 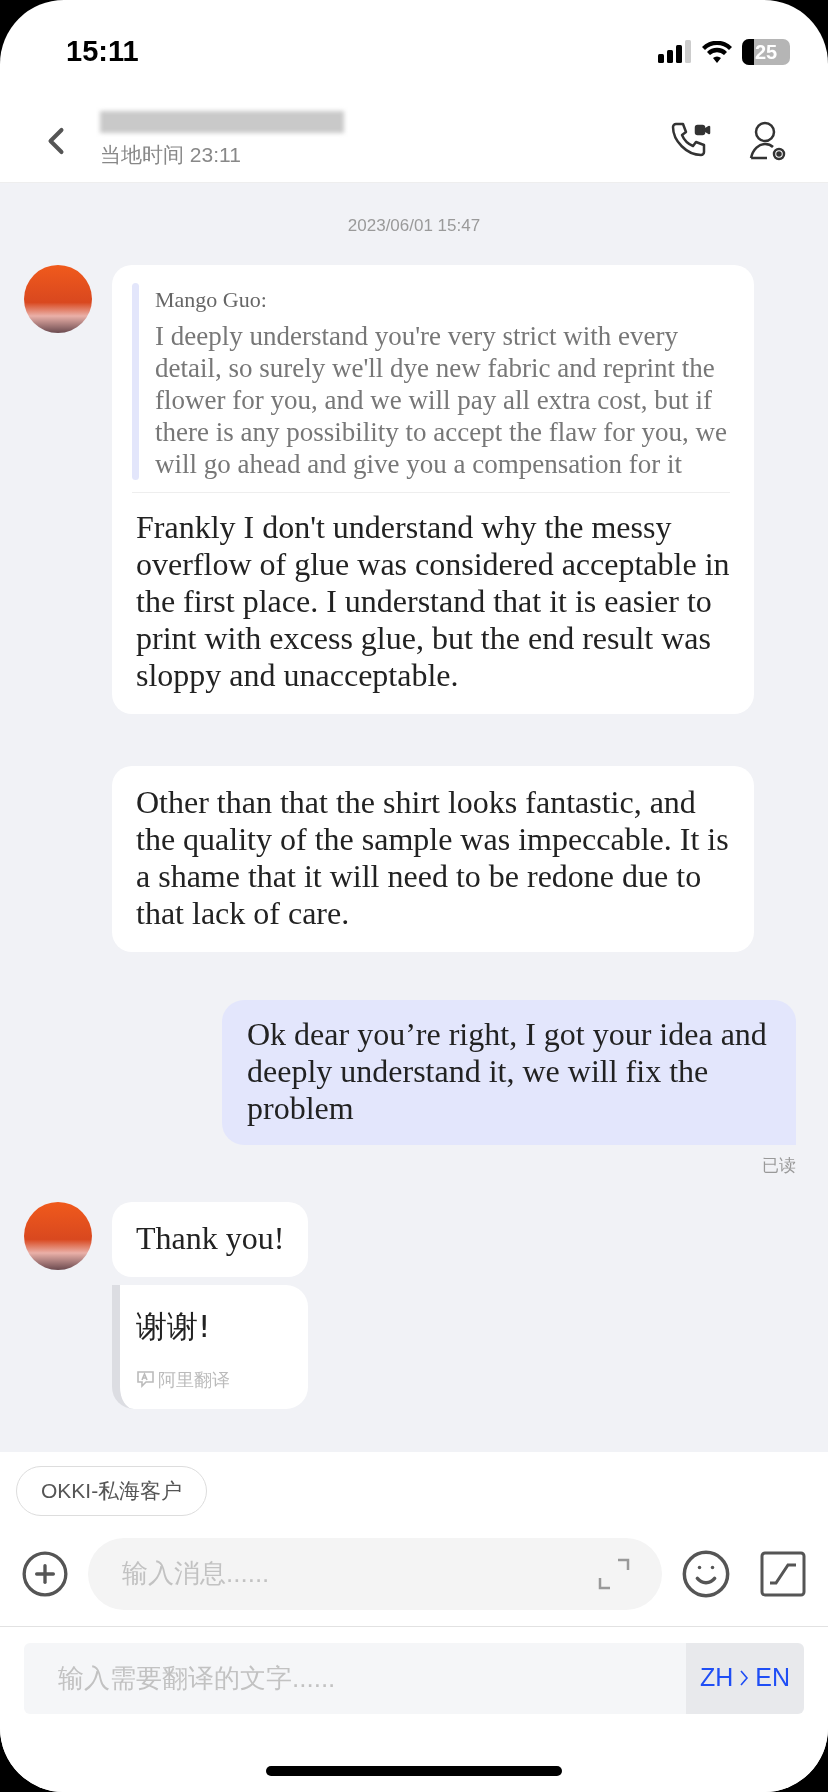 I want to click on translation-source: 阿里翻译, so click(x=194, y=1379).